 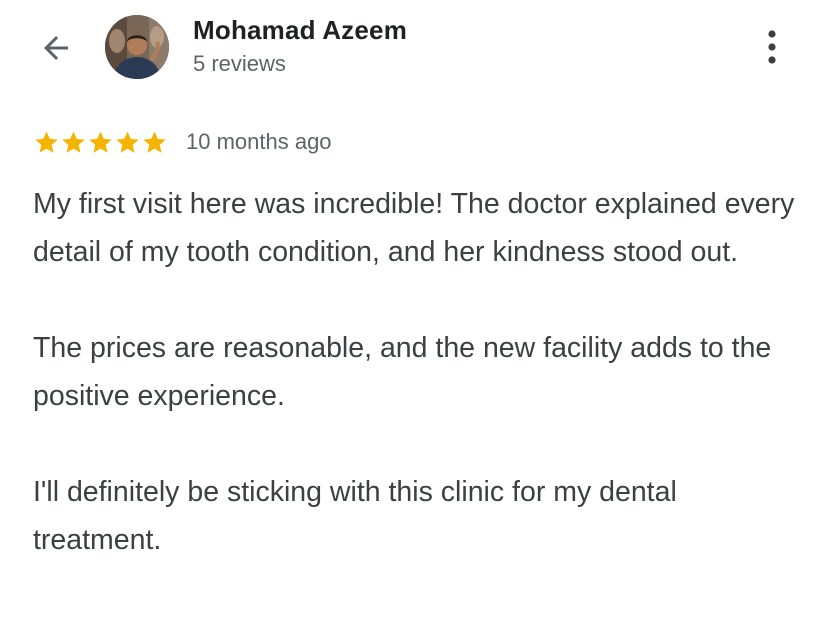 I want to click on avatar, so click(x=137, y=47).